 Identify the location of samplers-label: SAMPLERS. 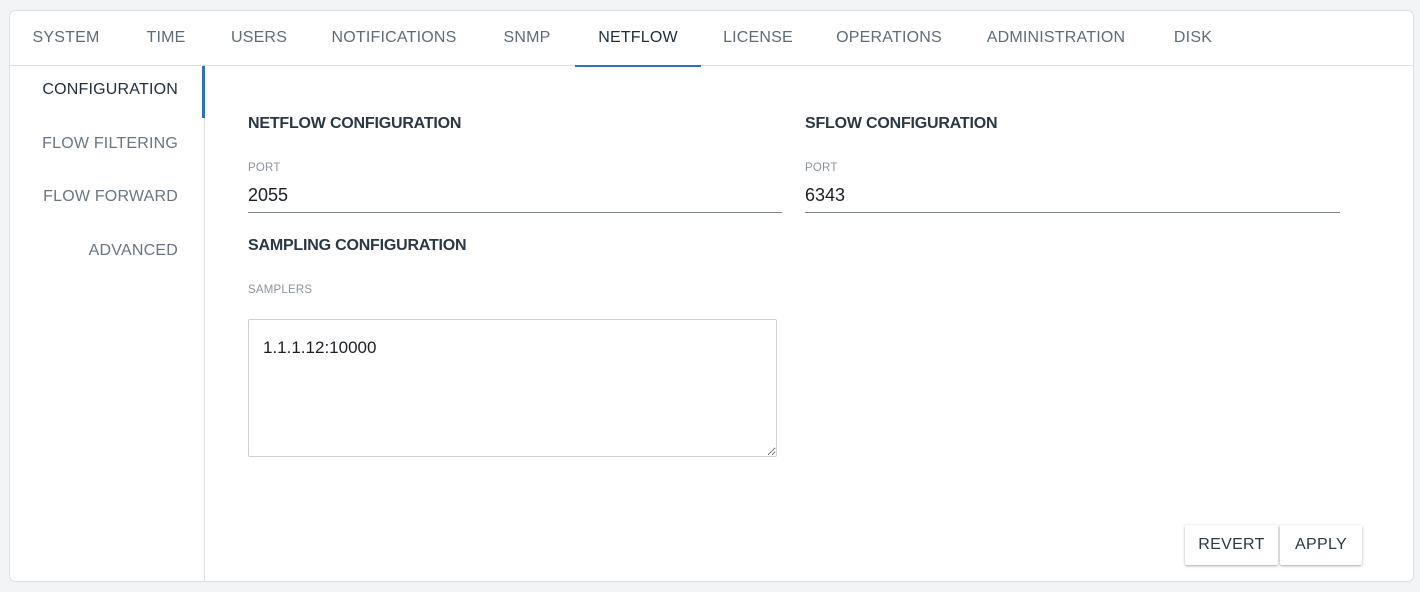
(280, 290).